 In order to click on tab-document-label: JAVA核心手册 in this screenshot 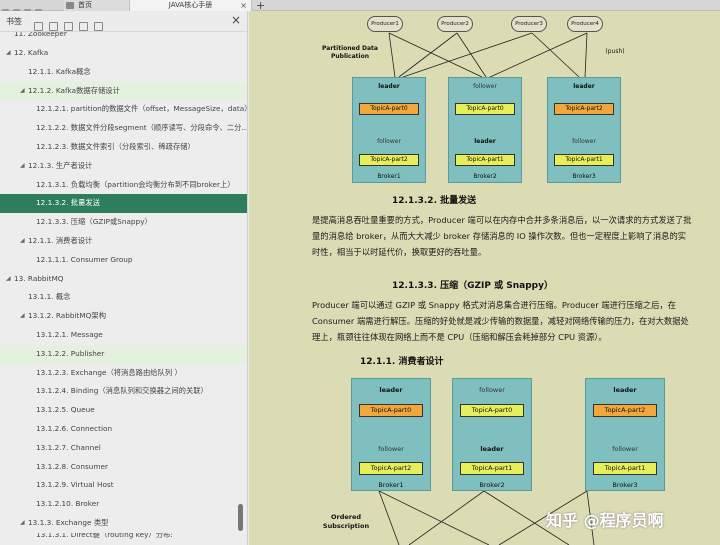, I will do `click(190, 5)`.